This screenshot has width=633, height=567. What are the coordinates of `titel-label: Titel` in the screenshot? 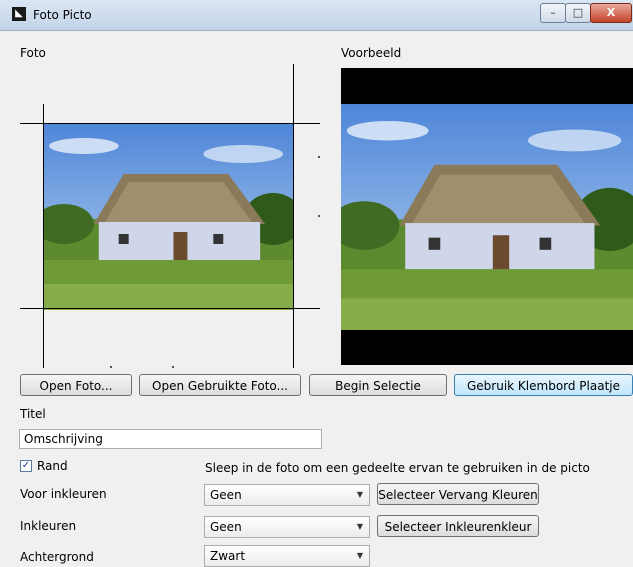 It's located at (33, 414).